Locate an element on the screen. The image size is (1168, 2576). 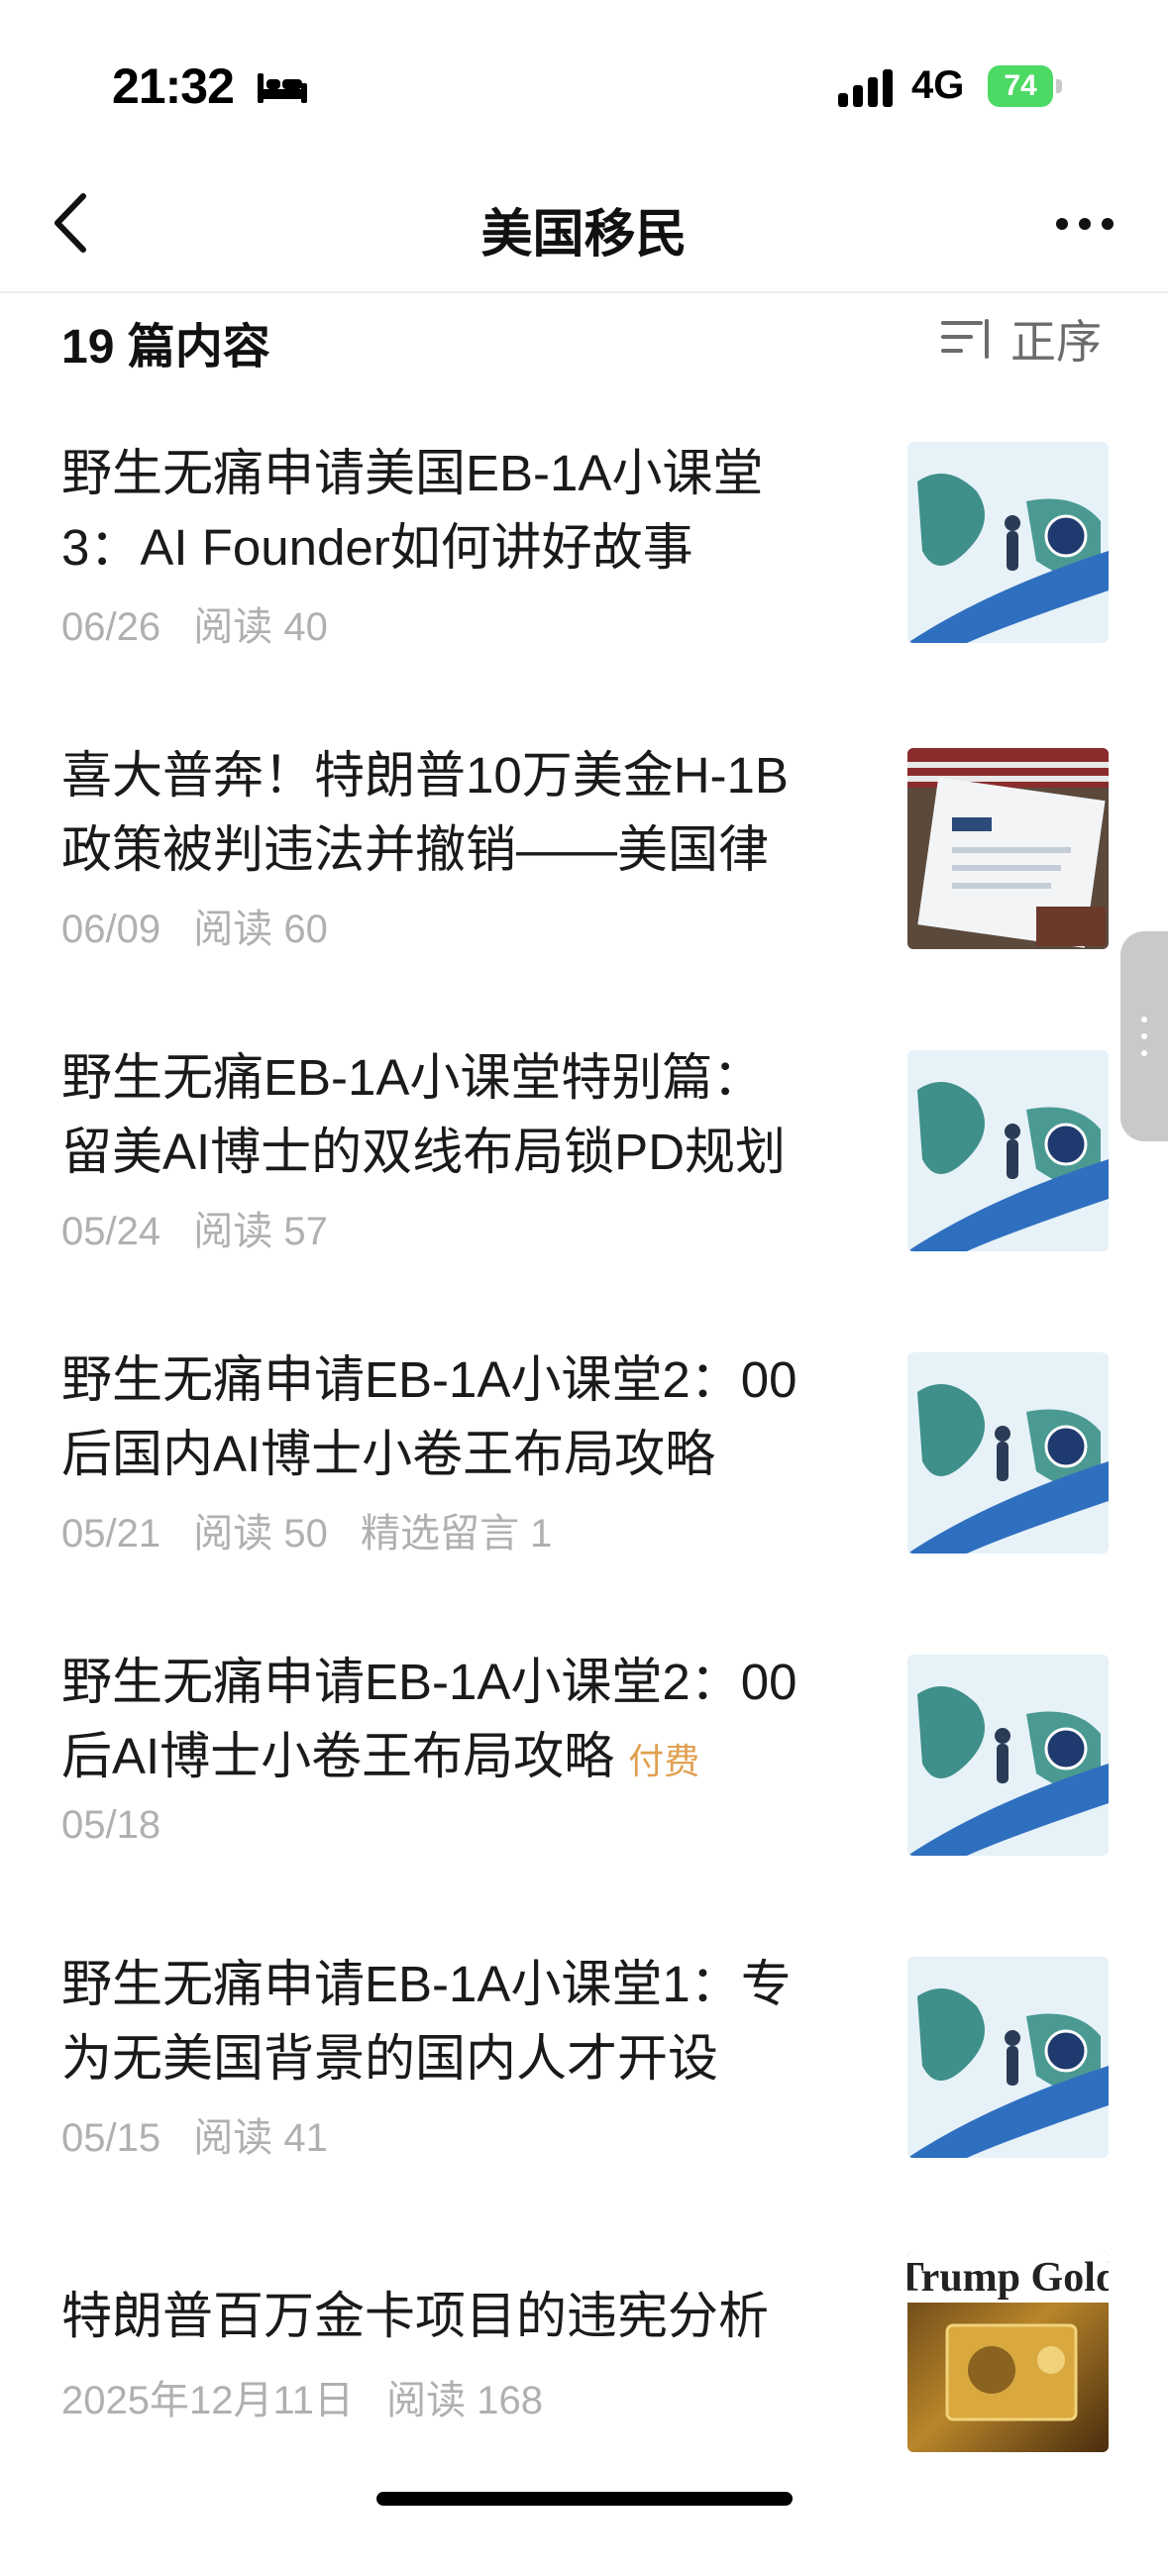
article-meta: 06/09 阅读 60 is located at coordinates (205, 925).